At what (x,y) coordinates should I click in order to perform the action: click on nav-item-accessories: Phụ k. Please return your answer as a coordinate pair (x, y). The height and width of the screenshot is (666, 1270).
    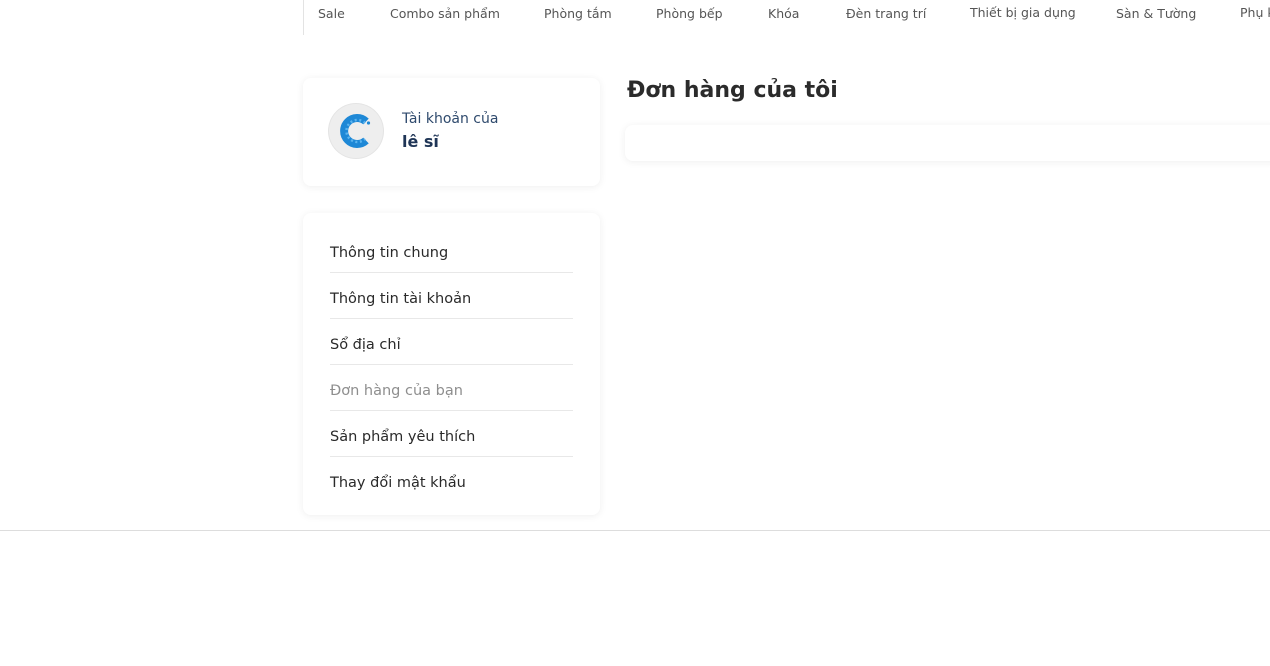
    Looking at the image, I should click on (1255, 12).